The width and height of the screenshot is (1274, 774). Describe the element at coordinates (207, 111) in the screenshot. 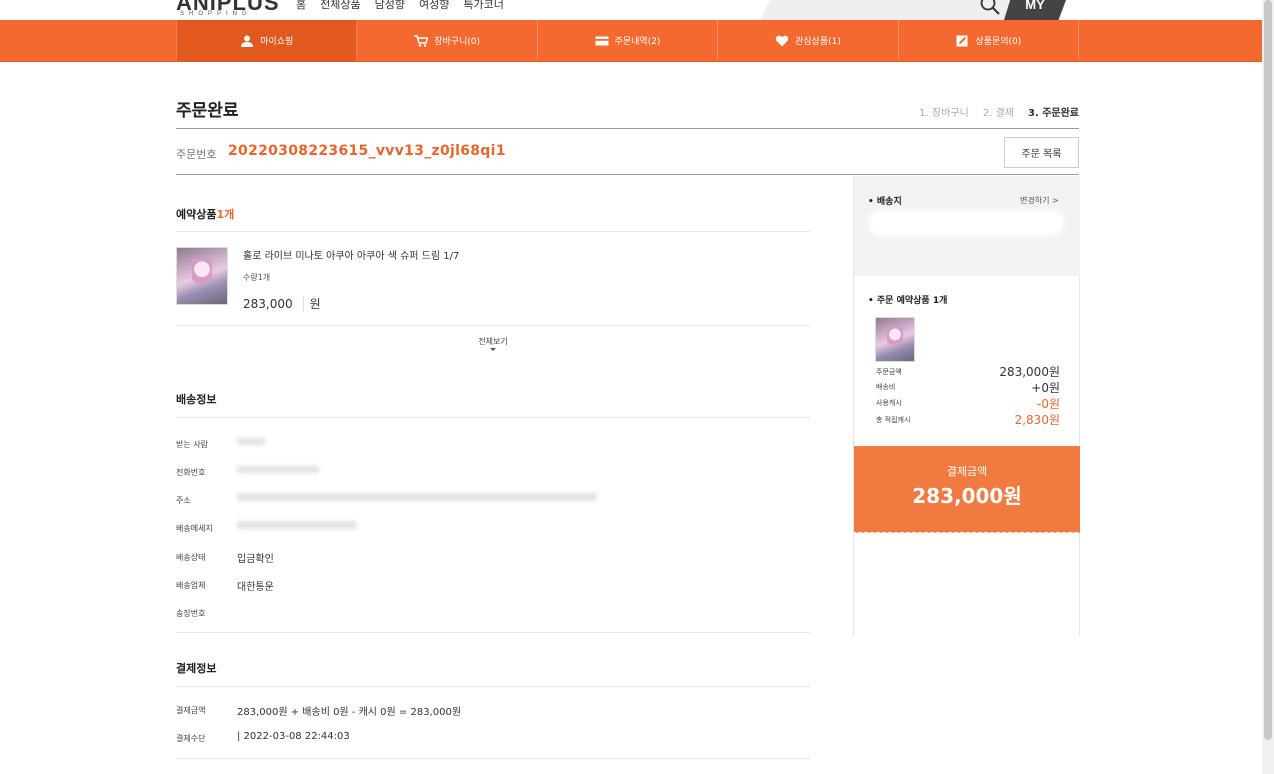

I see `page-title: 주문완료` at that location.